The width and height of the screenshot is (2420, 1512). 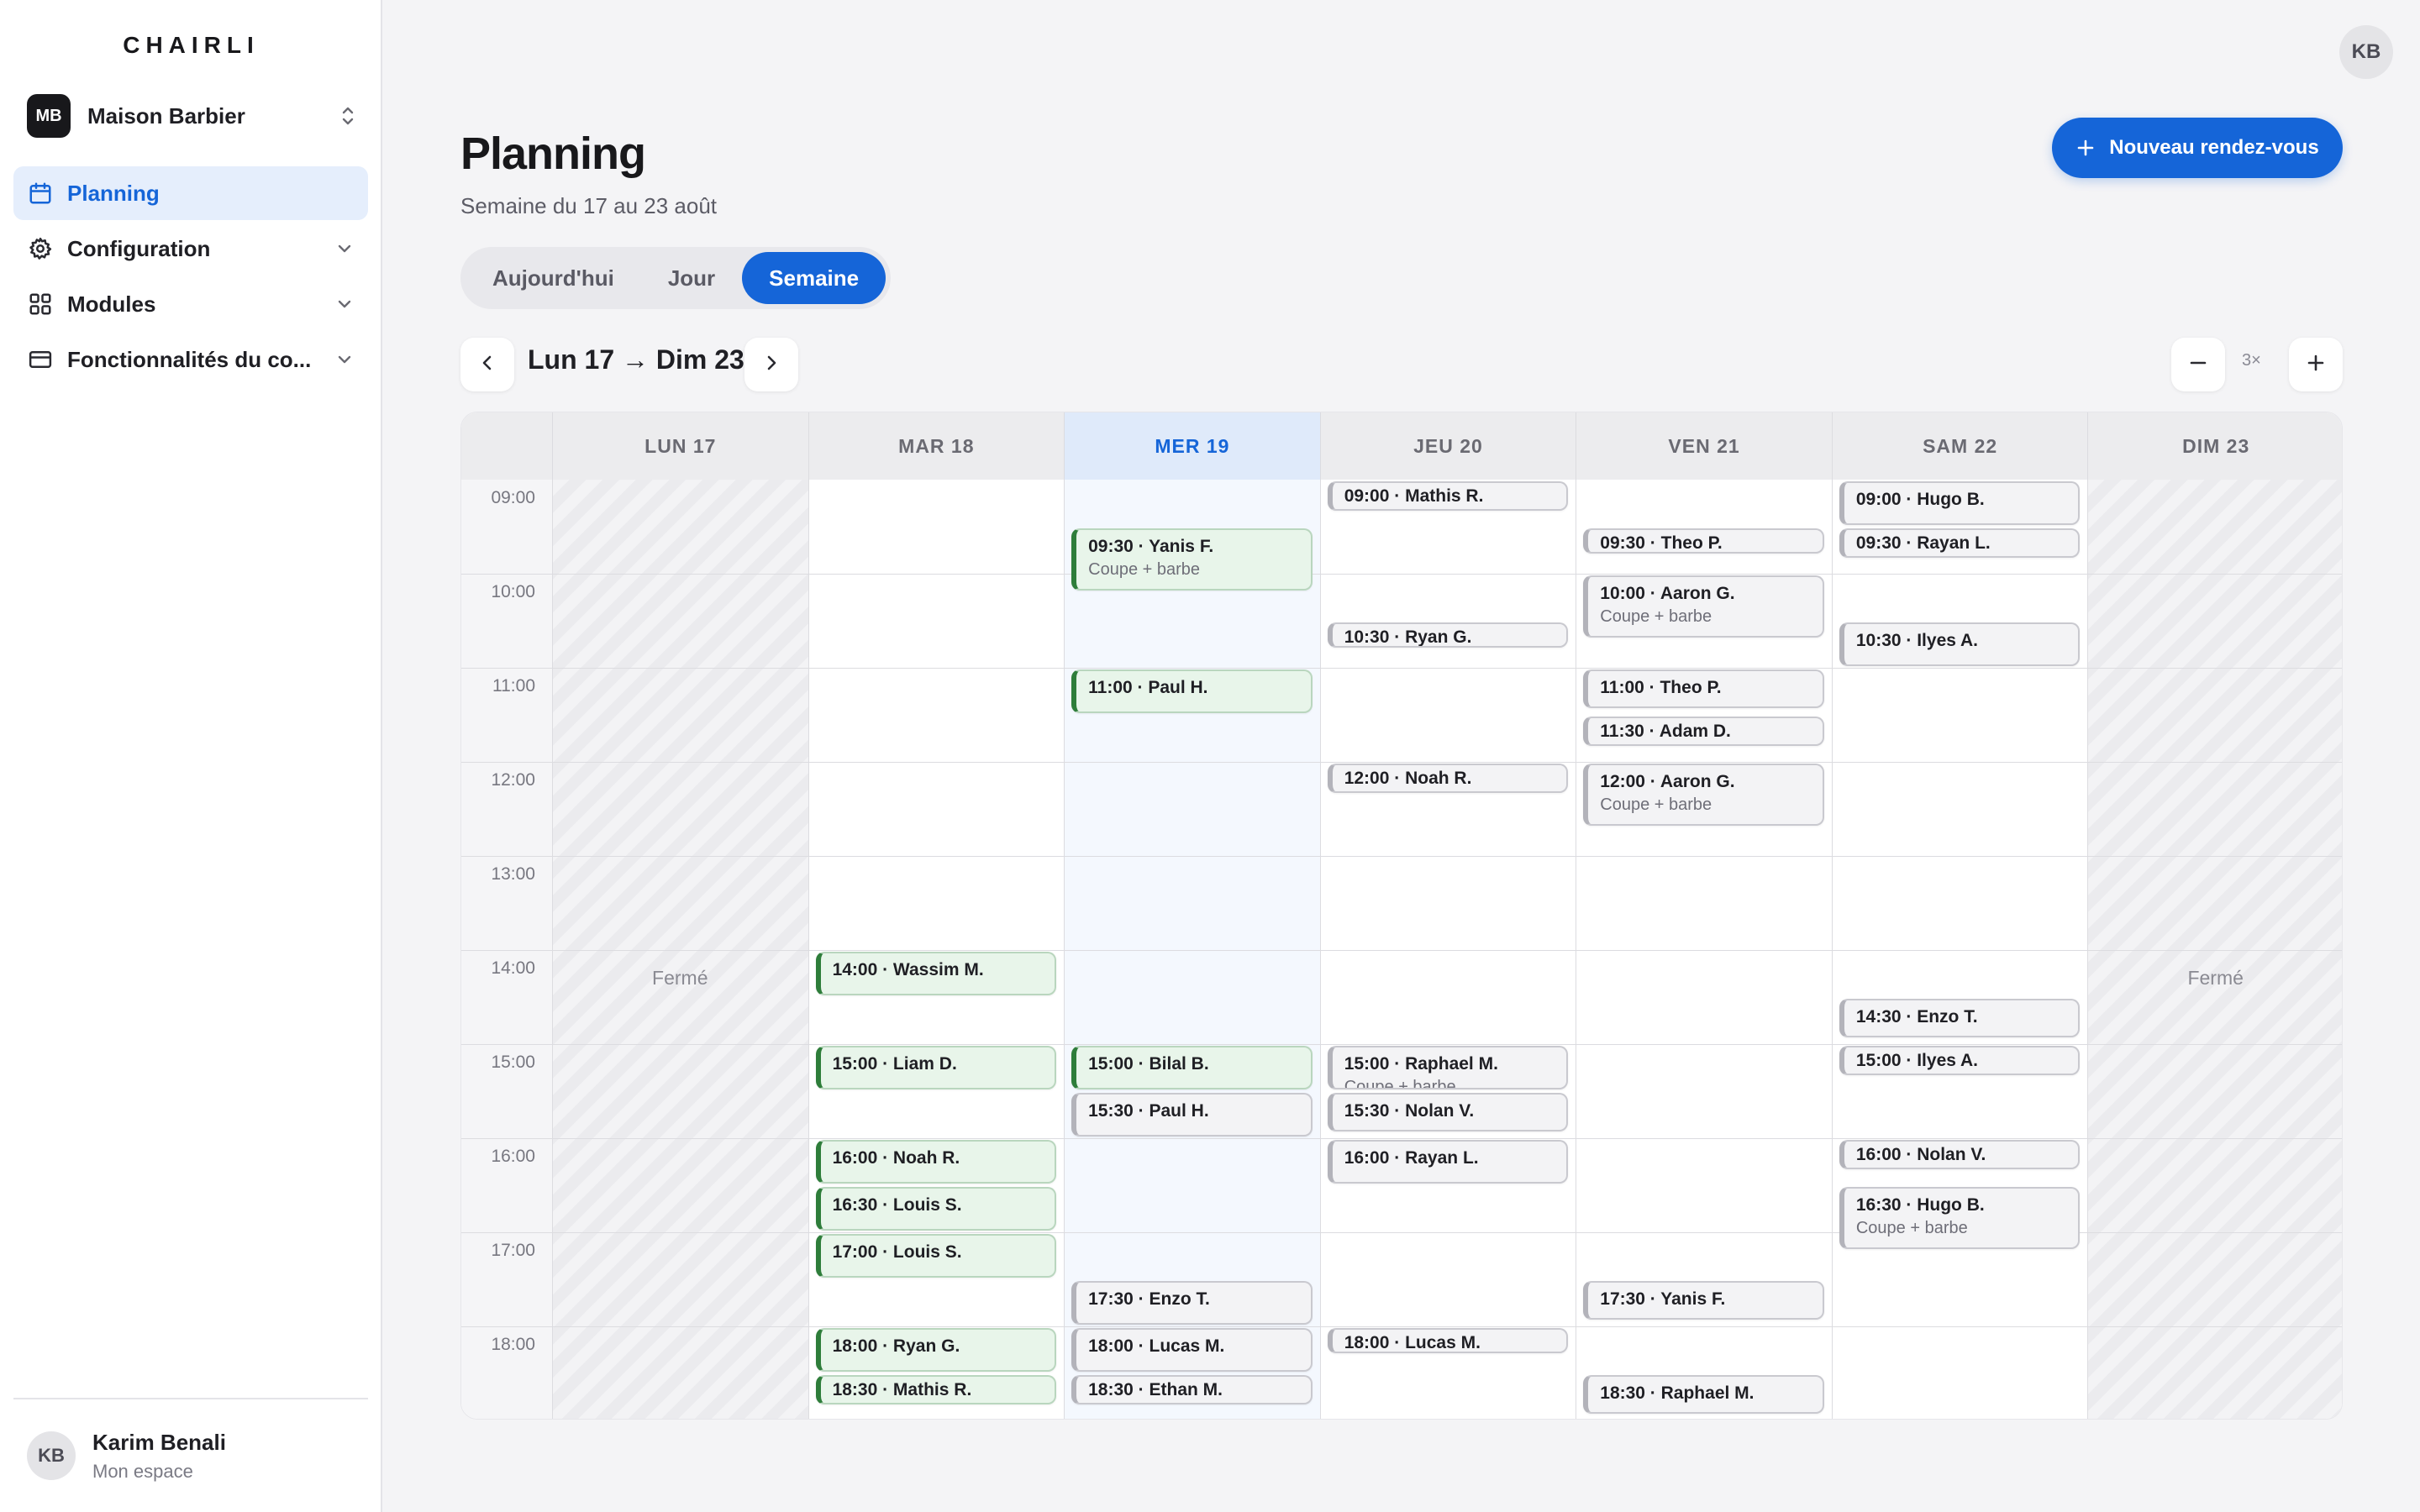 What do you see at coordinates (40, 304) in the screenshot?
I see `grid-icon` at bounding box center [40, 304].